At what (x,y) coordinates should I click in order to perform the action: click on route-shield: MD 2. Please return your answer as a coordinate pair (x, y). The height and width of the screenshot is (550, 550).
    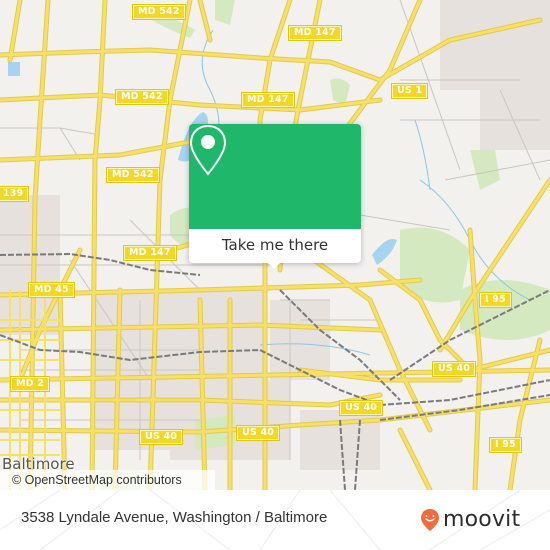
    Looking at the image, I should click on (30, 384).